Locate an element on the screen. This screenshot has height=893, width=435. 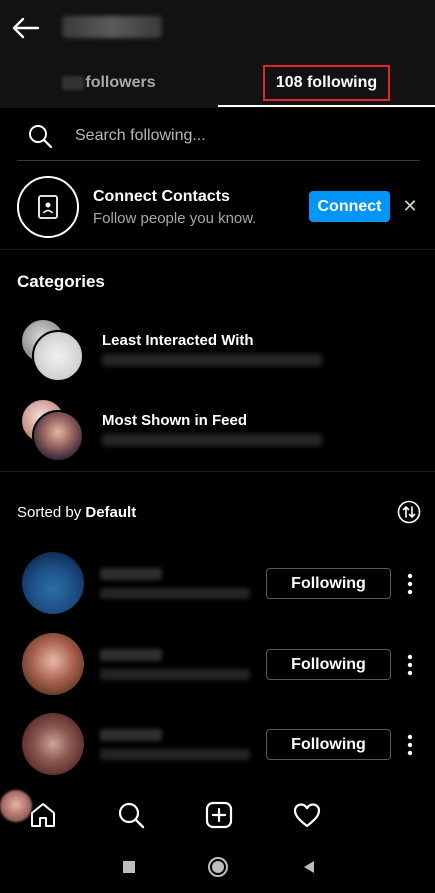
tab-followers: followers is located at coordinates (109, 83).